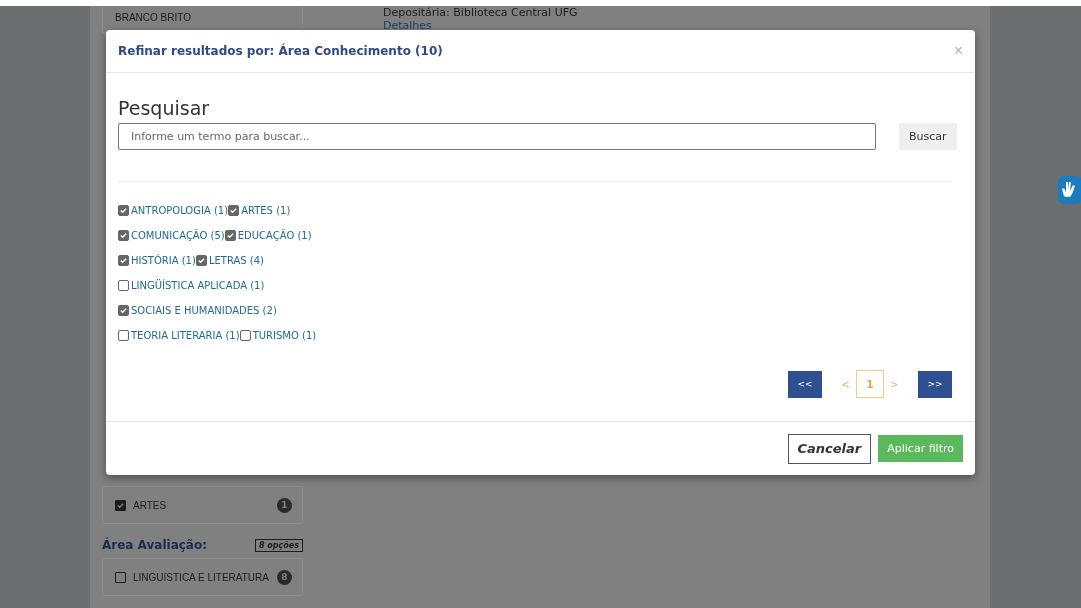  I want to click on search-button: Buscar, so click(928, 136).